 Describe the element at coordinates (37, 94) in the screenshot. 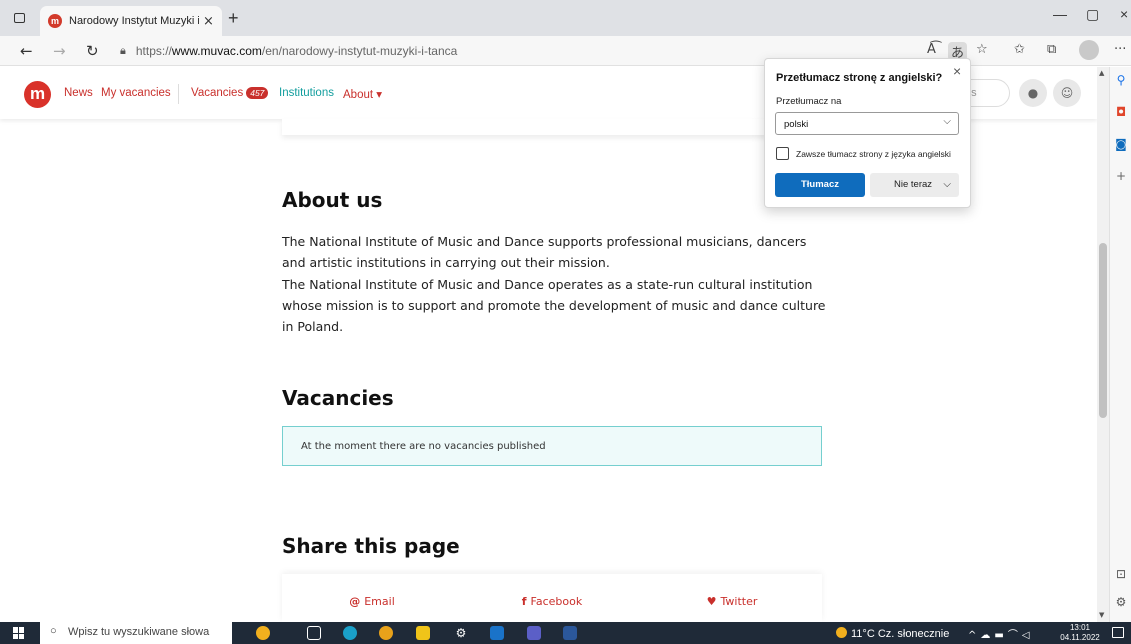

I see `muvac-logo: m` at that location.